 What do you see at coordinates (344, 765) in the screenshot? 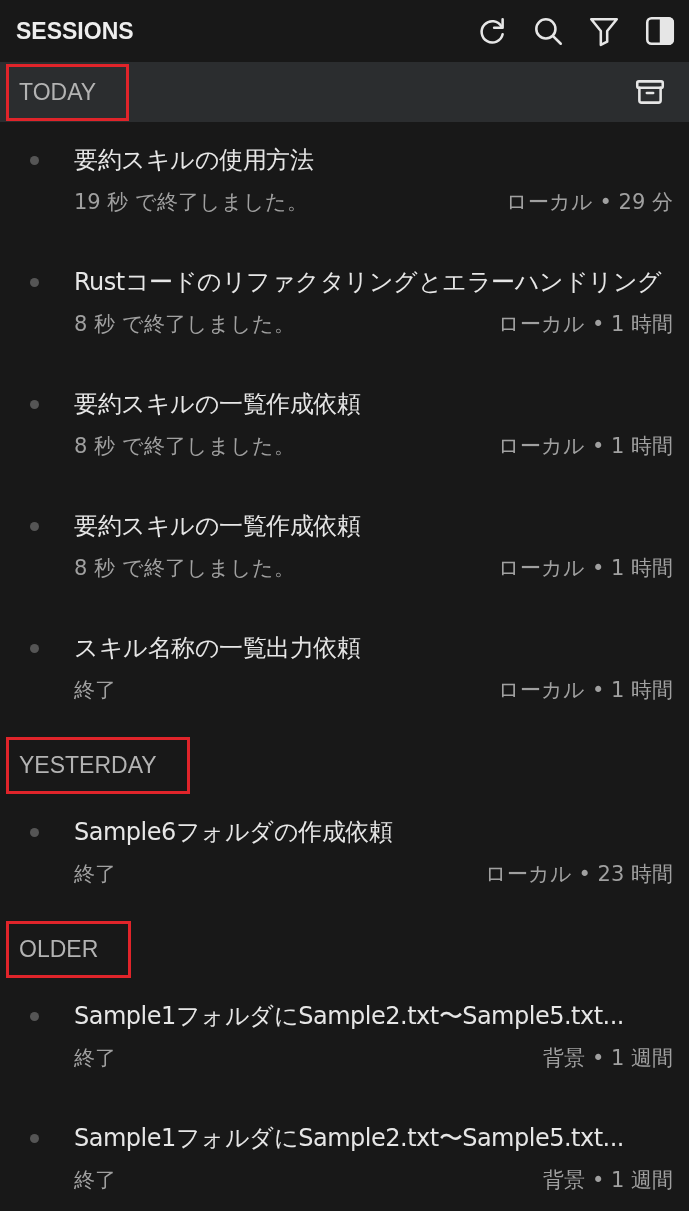
I see `section-header: YESTERDAY` at bounding box center [344, 765].